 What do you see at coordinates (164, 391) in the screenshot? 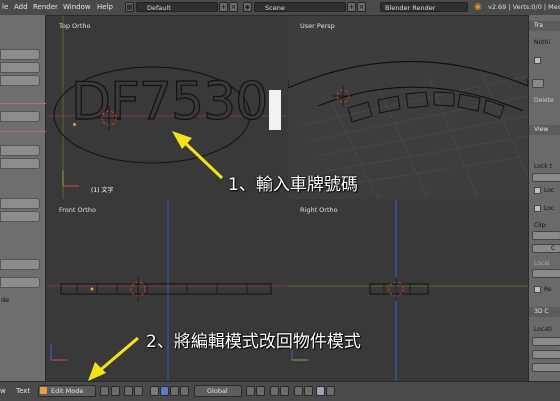
I see `translate-manipulator-icon` at bounding box center [164, 391].